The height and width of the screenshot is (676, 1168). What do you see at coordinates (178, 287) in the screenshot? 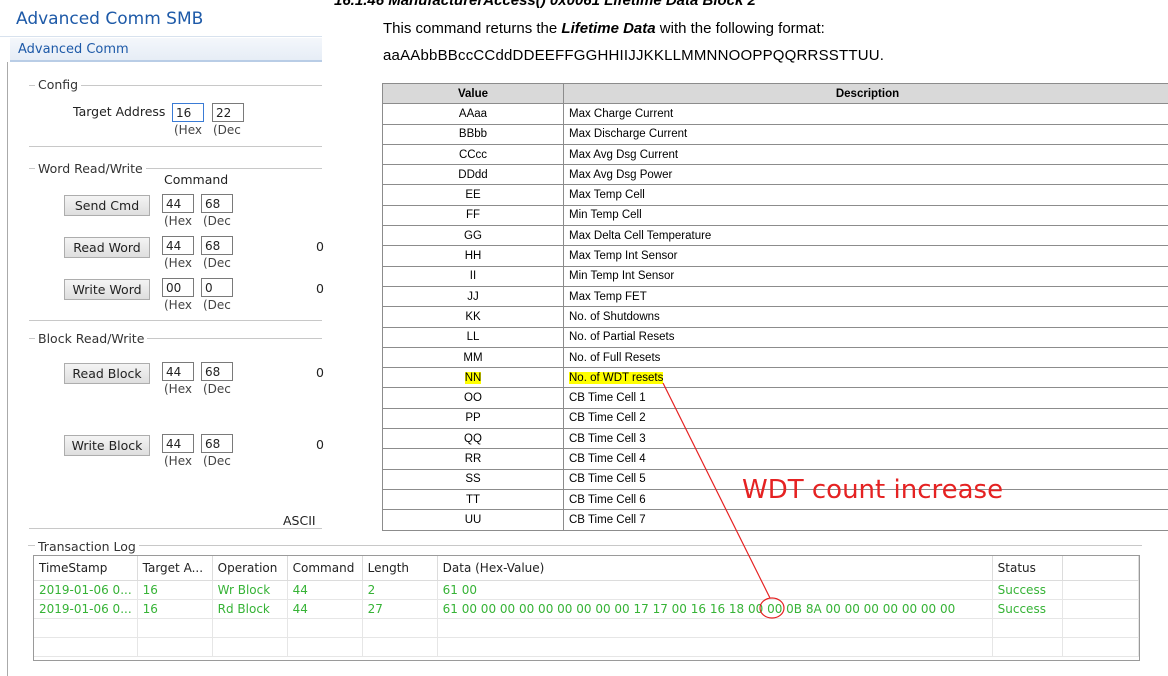
I see `write-word-hex-input` at bounding box center [178, 287].